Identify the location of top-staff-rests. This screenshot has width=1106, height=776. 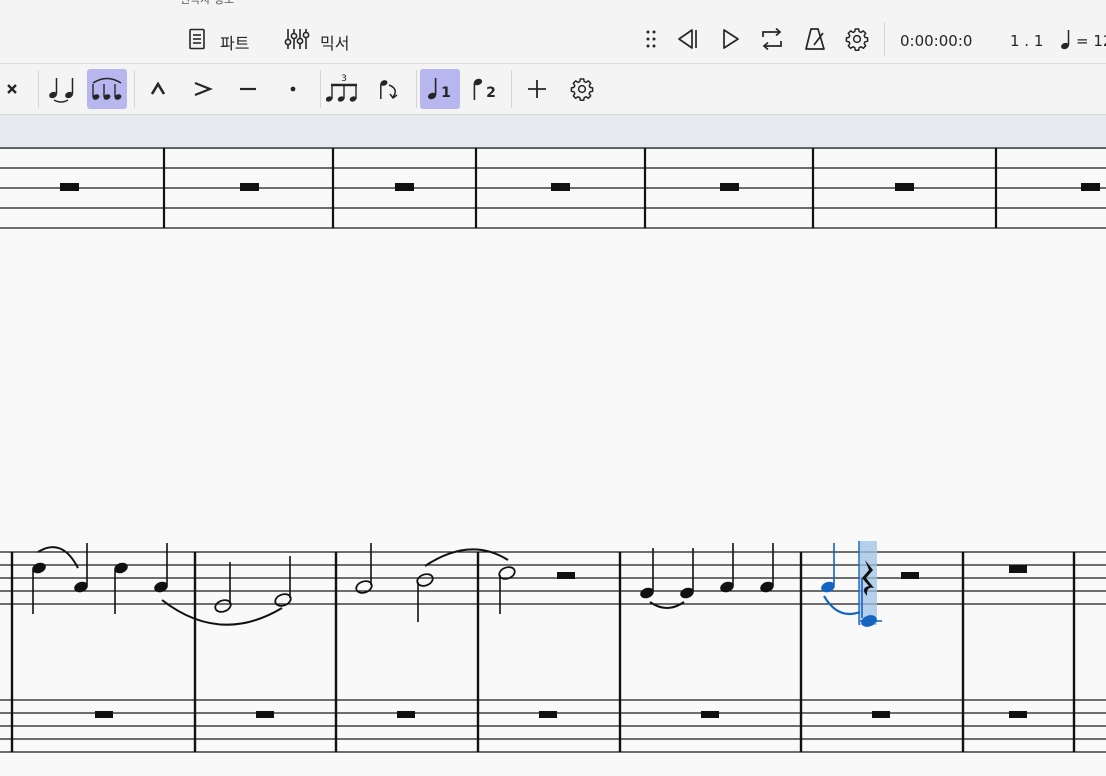
(580, 187).